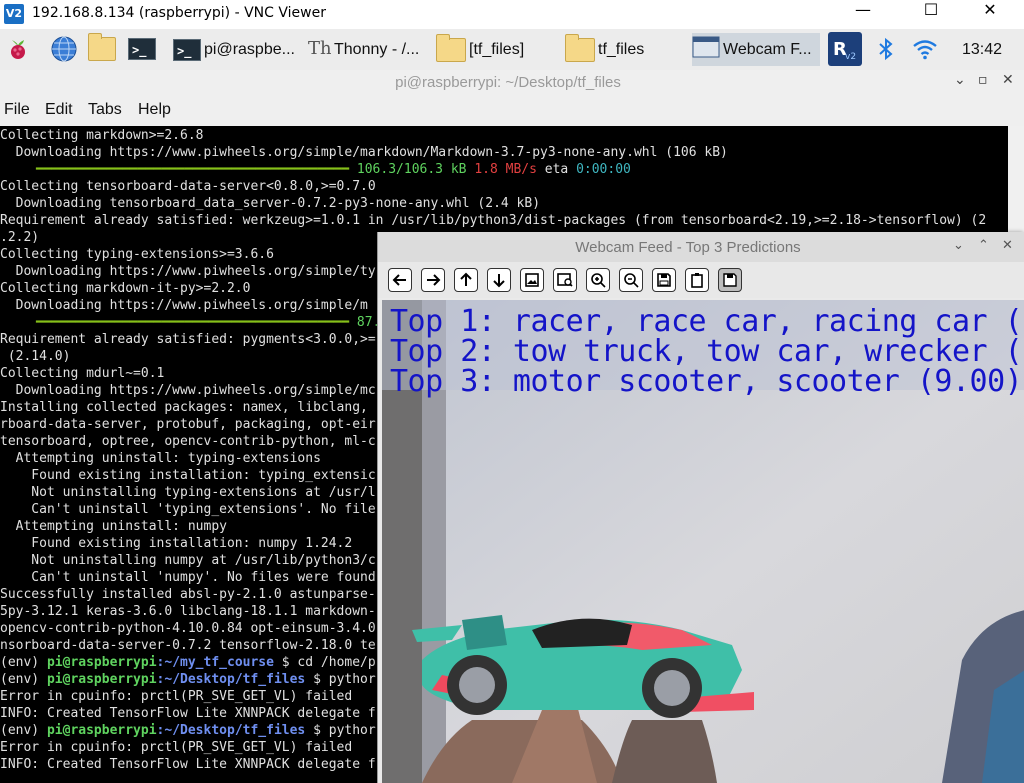 The height and width of the screenshot is (783, 1024). Describe the element at coordinates (14, 14) in the screenshot. I see `vnc-viewer-logo-icon: V2` at that location.